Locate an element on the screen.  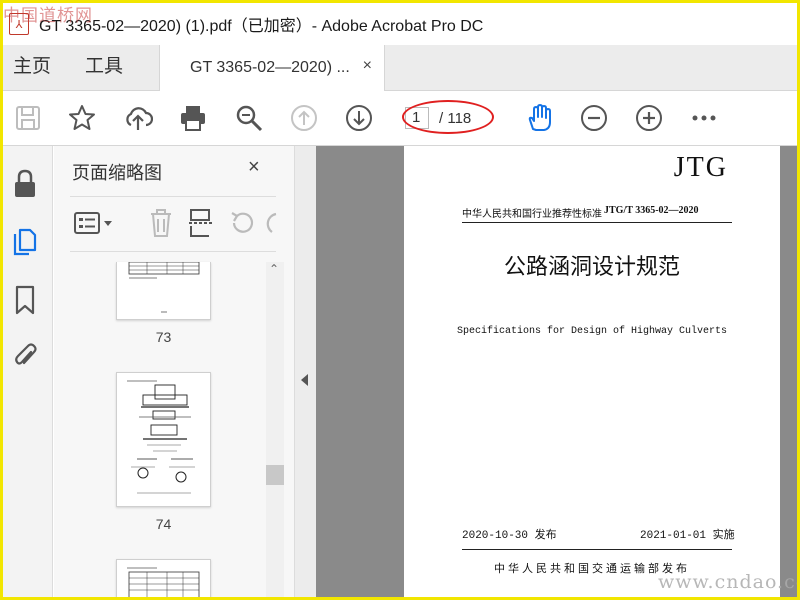
header-rule is located at coordinates (597, 222).